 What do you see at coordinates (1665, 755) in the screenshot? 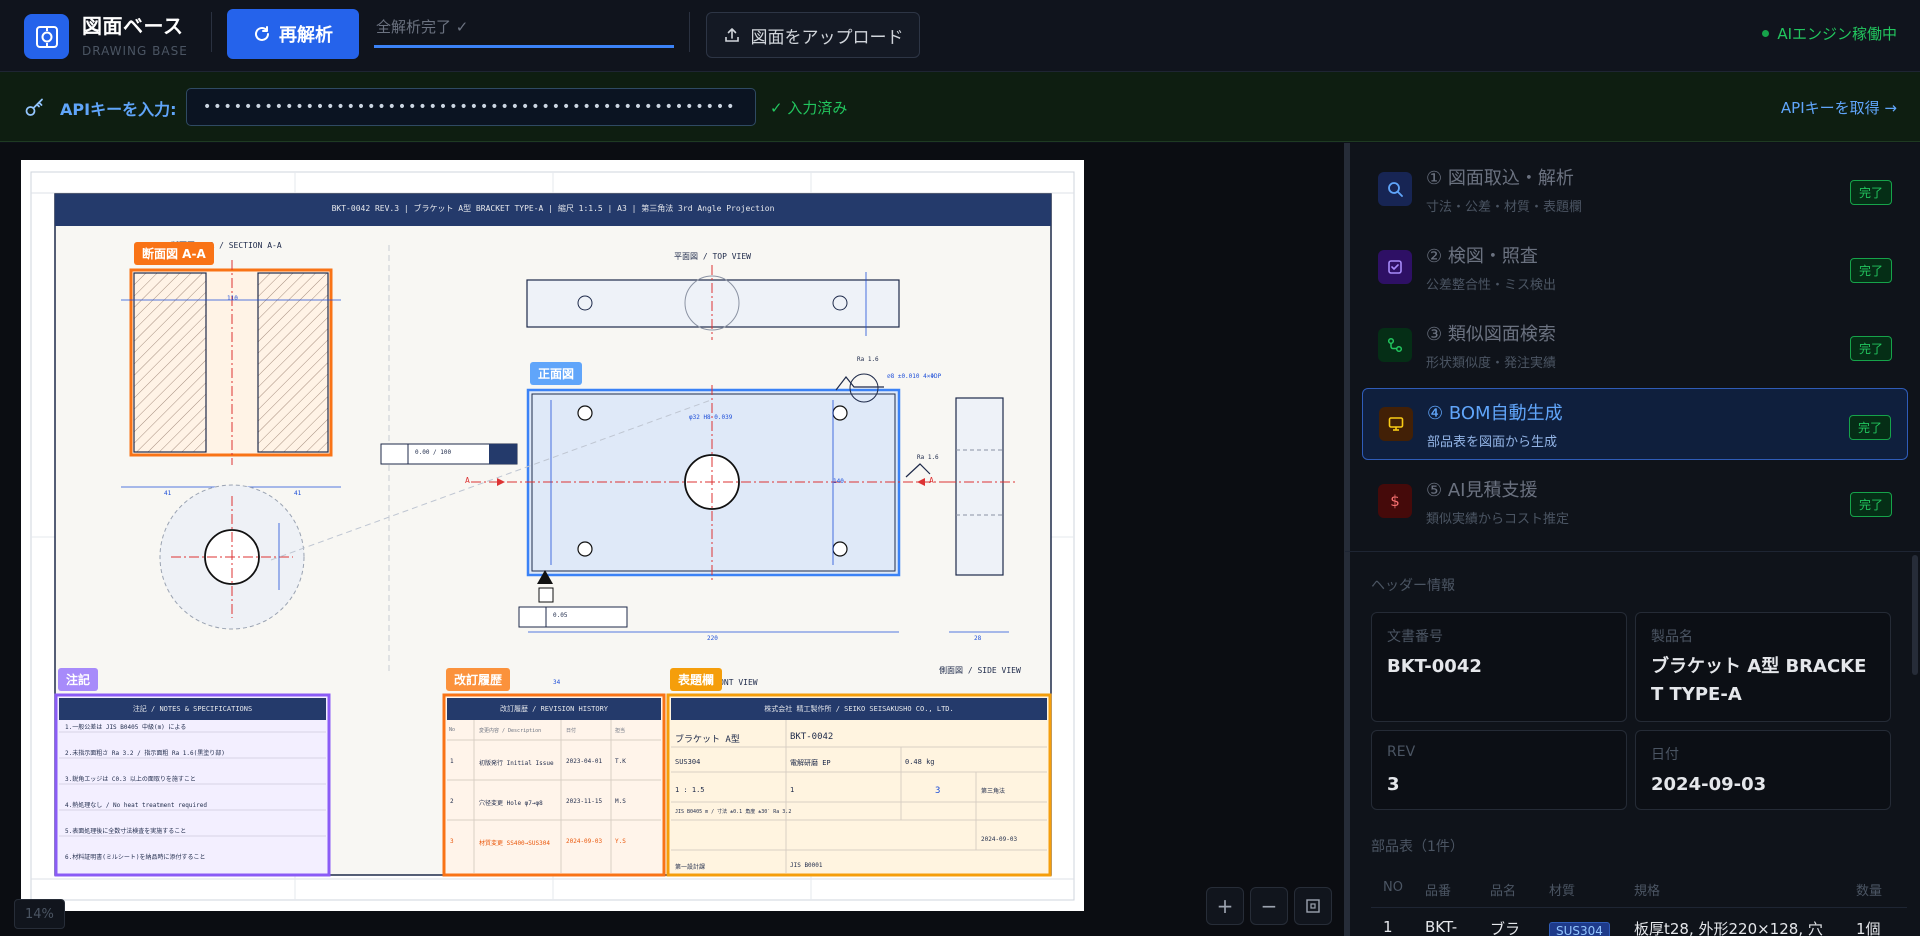
I see `date-label: 日付` at bounding box center [1665, 755].